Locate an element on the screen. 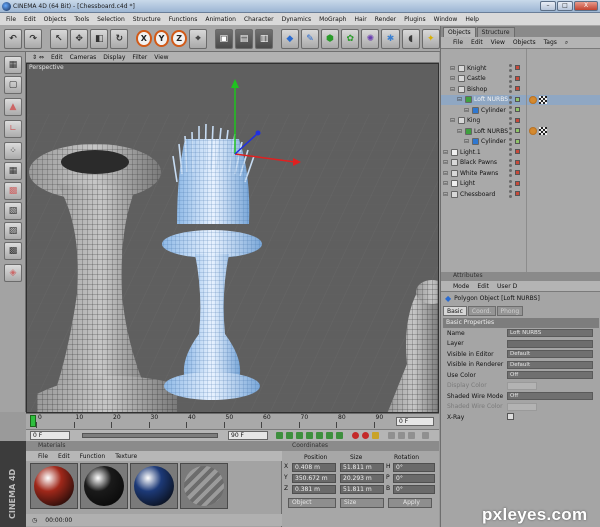  menu-functions: Functions is located at coordinates (183, 19).